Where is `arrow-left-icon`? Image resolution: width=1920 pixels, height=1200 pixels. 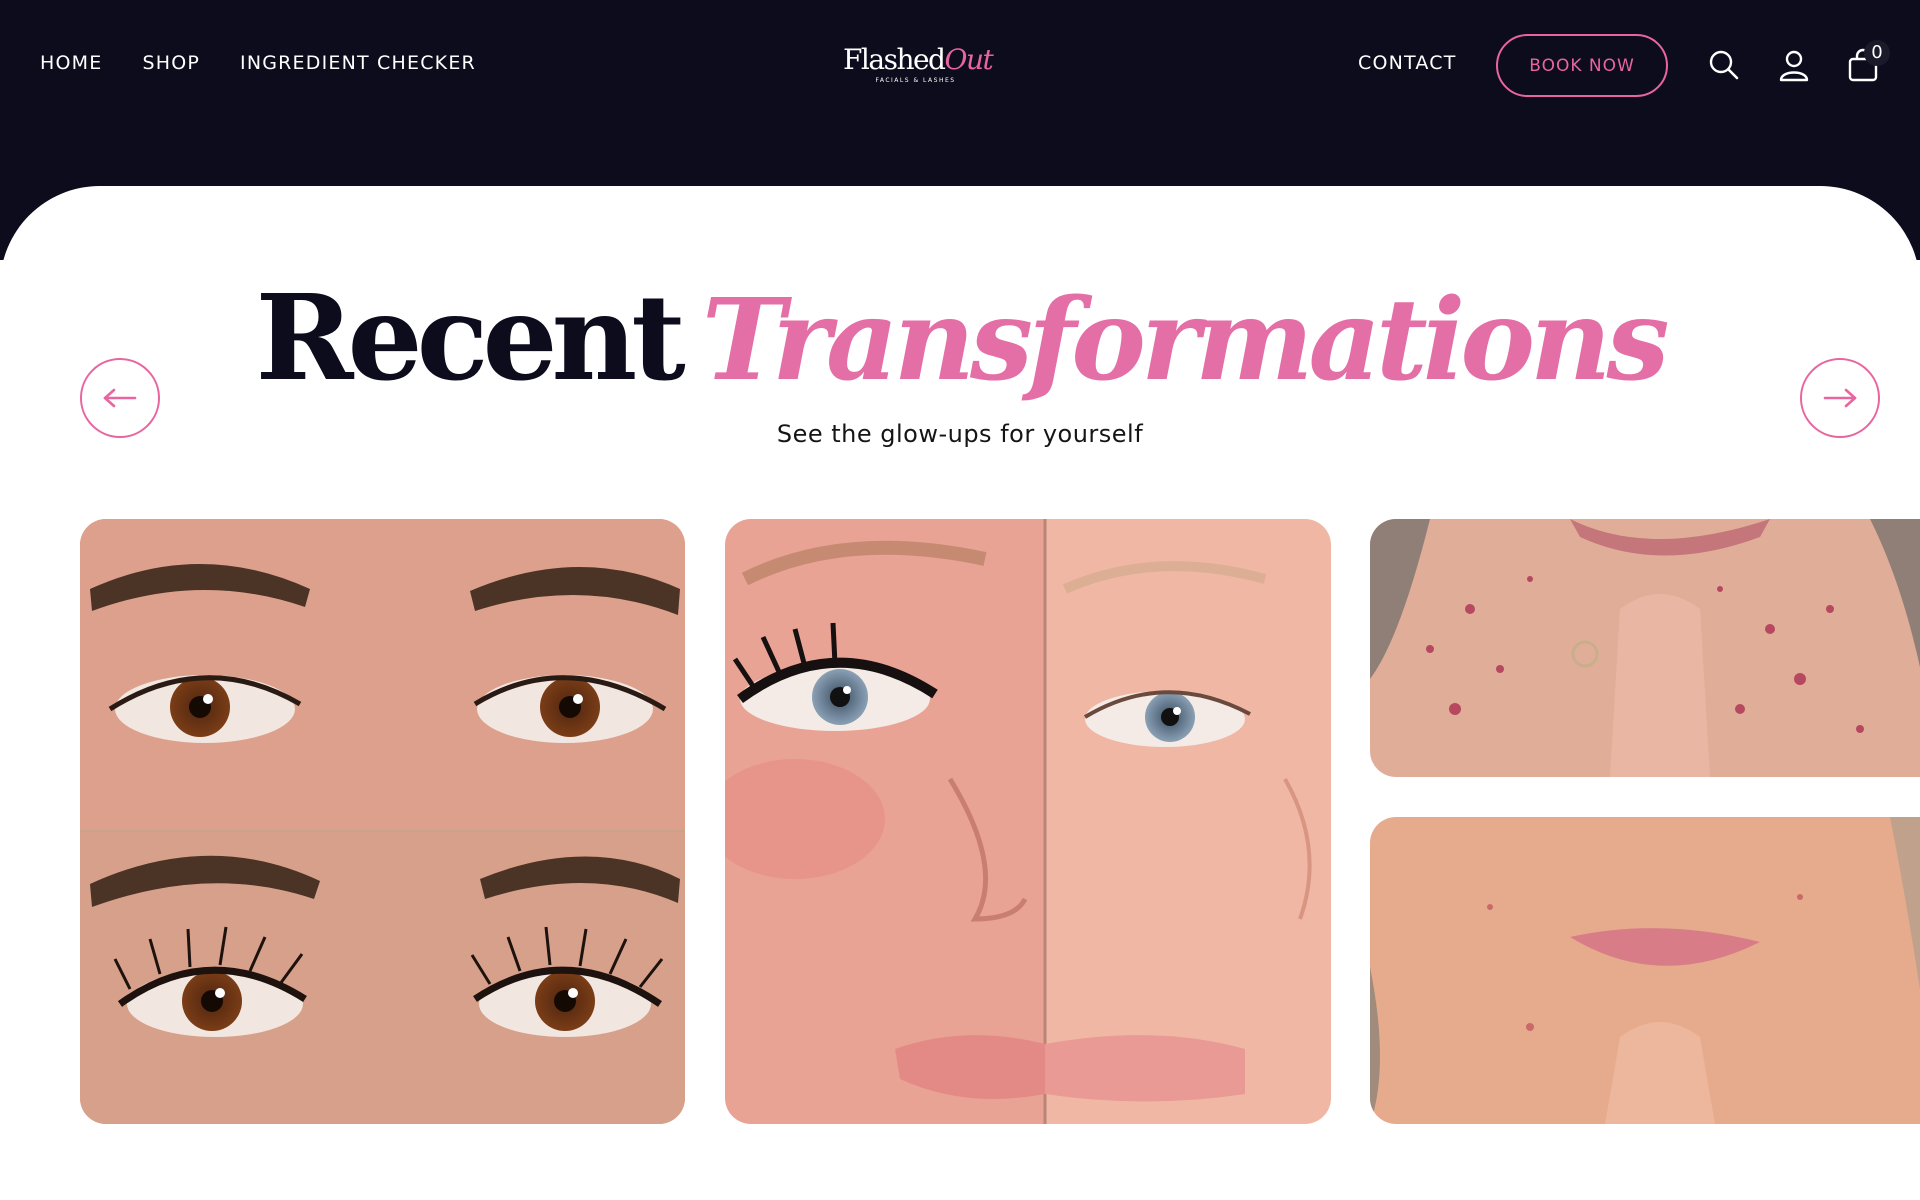
arrow-left-icon is located at coordinates (120, 398).